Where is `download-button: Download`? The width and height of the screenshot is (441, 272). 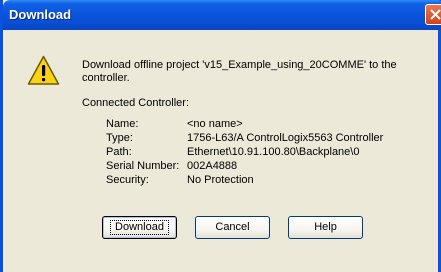
download-button: Download is located at coordinates (139, 227).